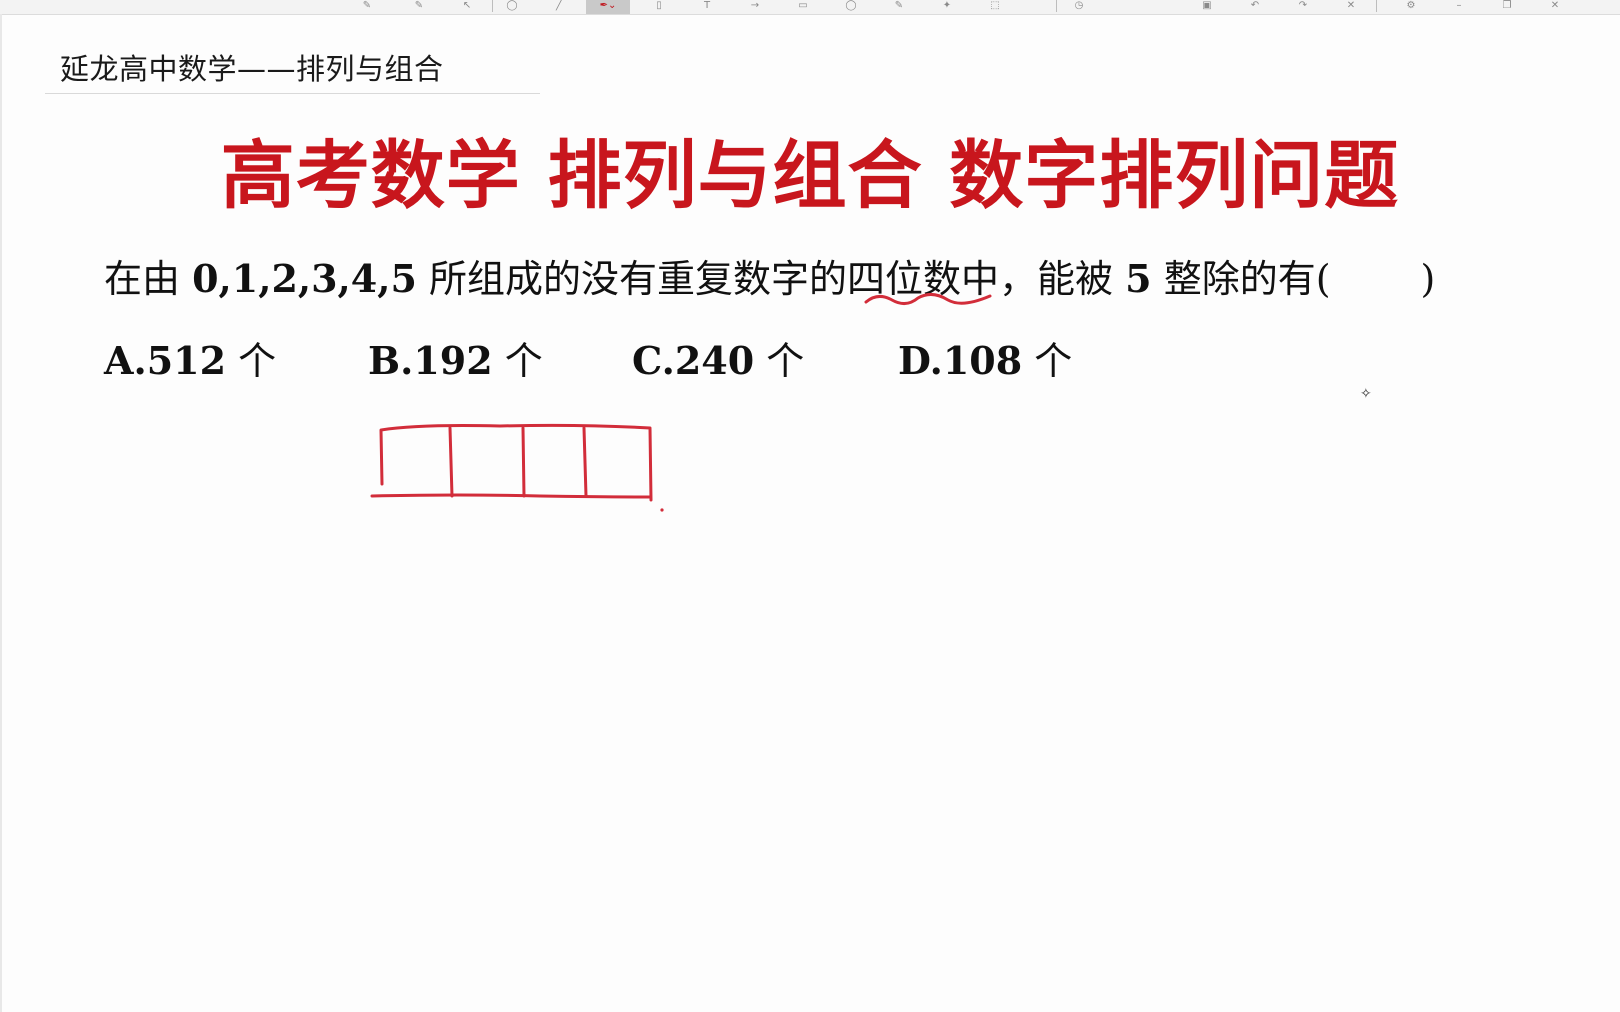 The height and width of the screenshot is (1012, 1620). Describe the element at coordinates (928, 299) in the screenshot. I see `underline-squiggle` at that location.